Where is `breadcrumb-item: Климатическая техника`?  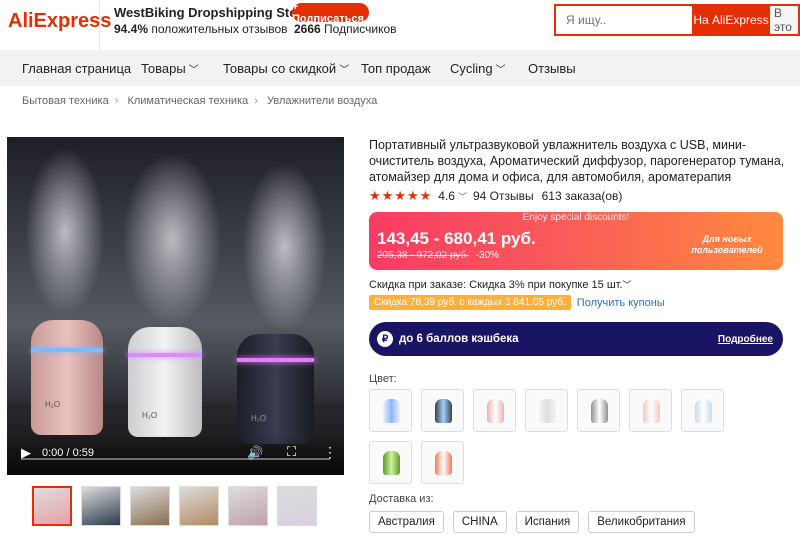 breadcrumb-item: Климатическая техника is located at coordinates (187, 101).